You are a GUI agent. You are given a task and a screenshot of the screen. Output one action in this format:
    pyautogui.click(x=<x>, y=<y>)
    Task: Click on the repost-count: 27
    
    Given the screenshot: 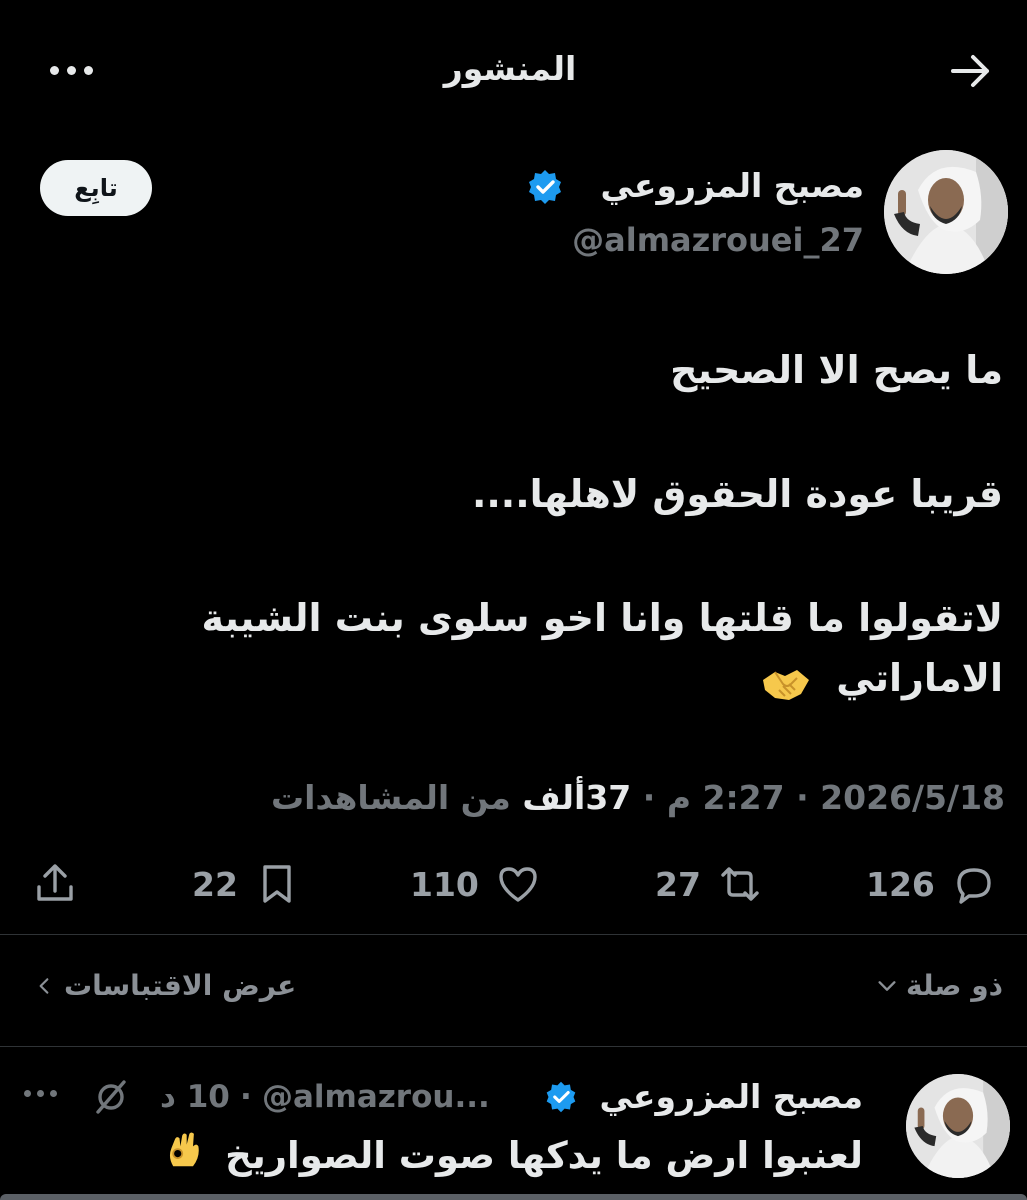 What is the action you would take?
    pyautogui.click(x=678, y=884)
    